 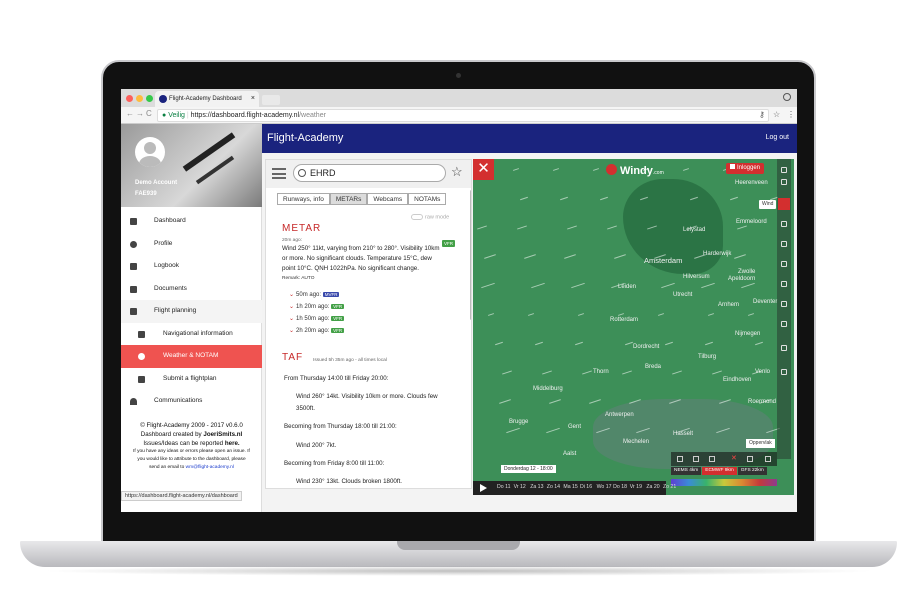 What do you see at coordinates (207, 99) in the screenshot?
I see `browser-tab: Flight-Academy Dashboard ×` at bounding box center [207, 99].